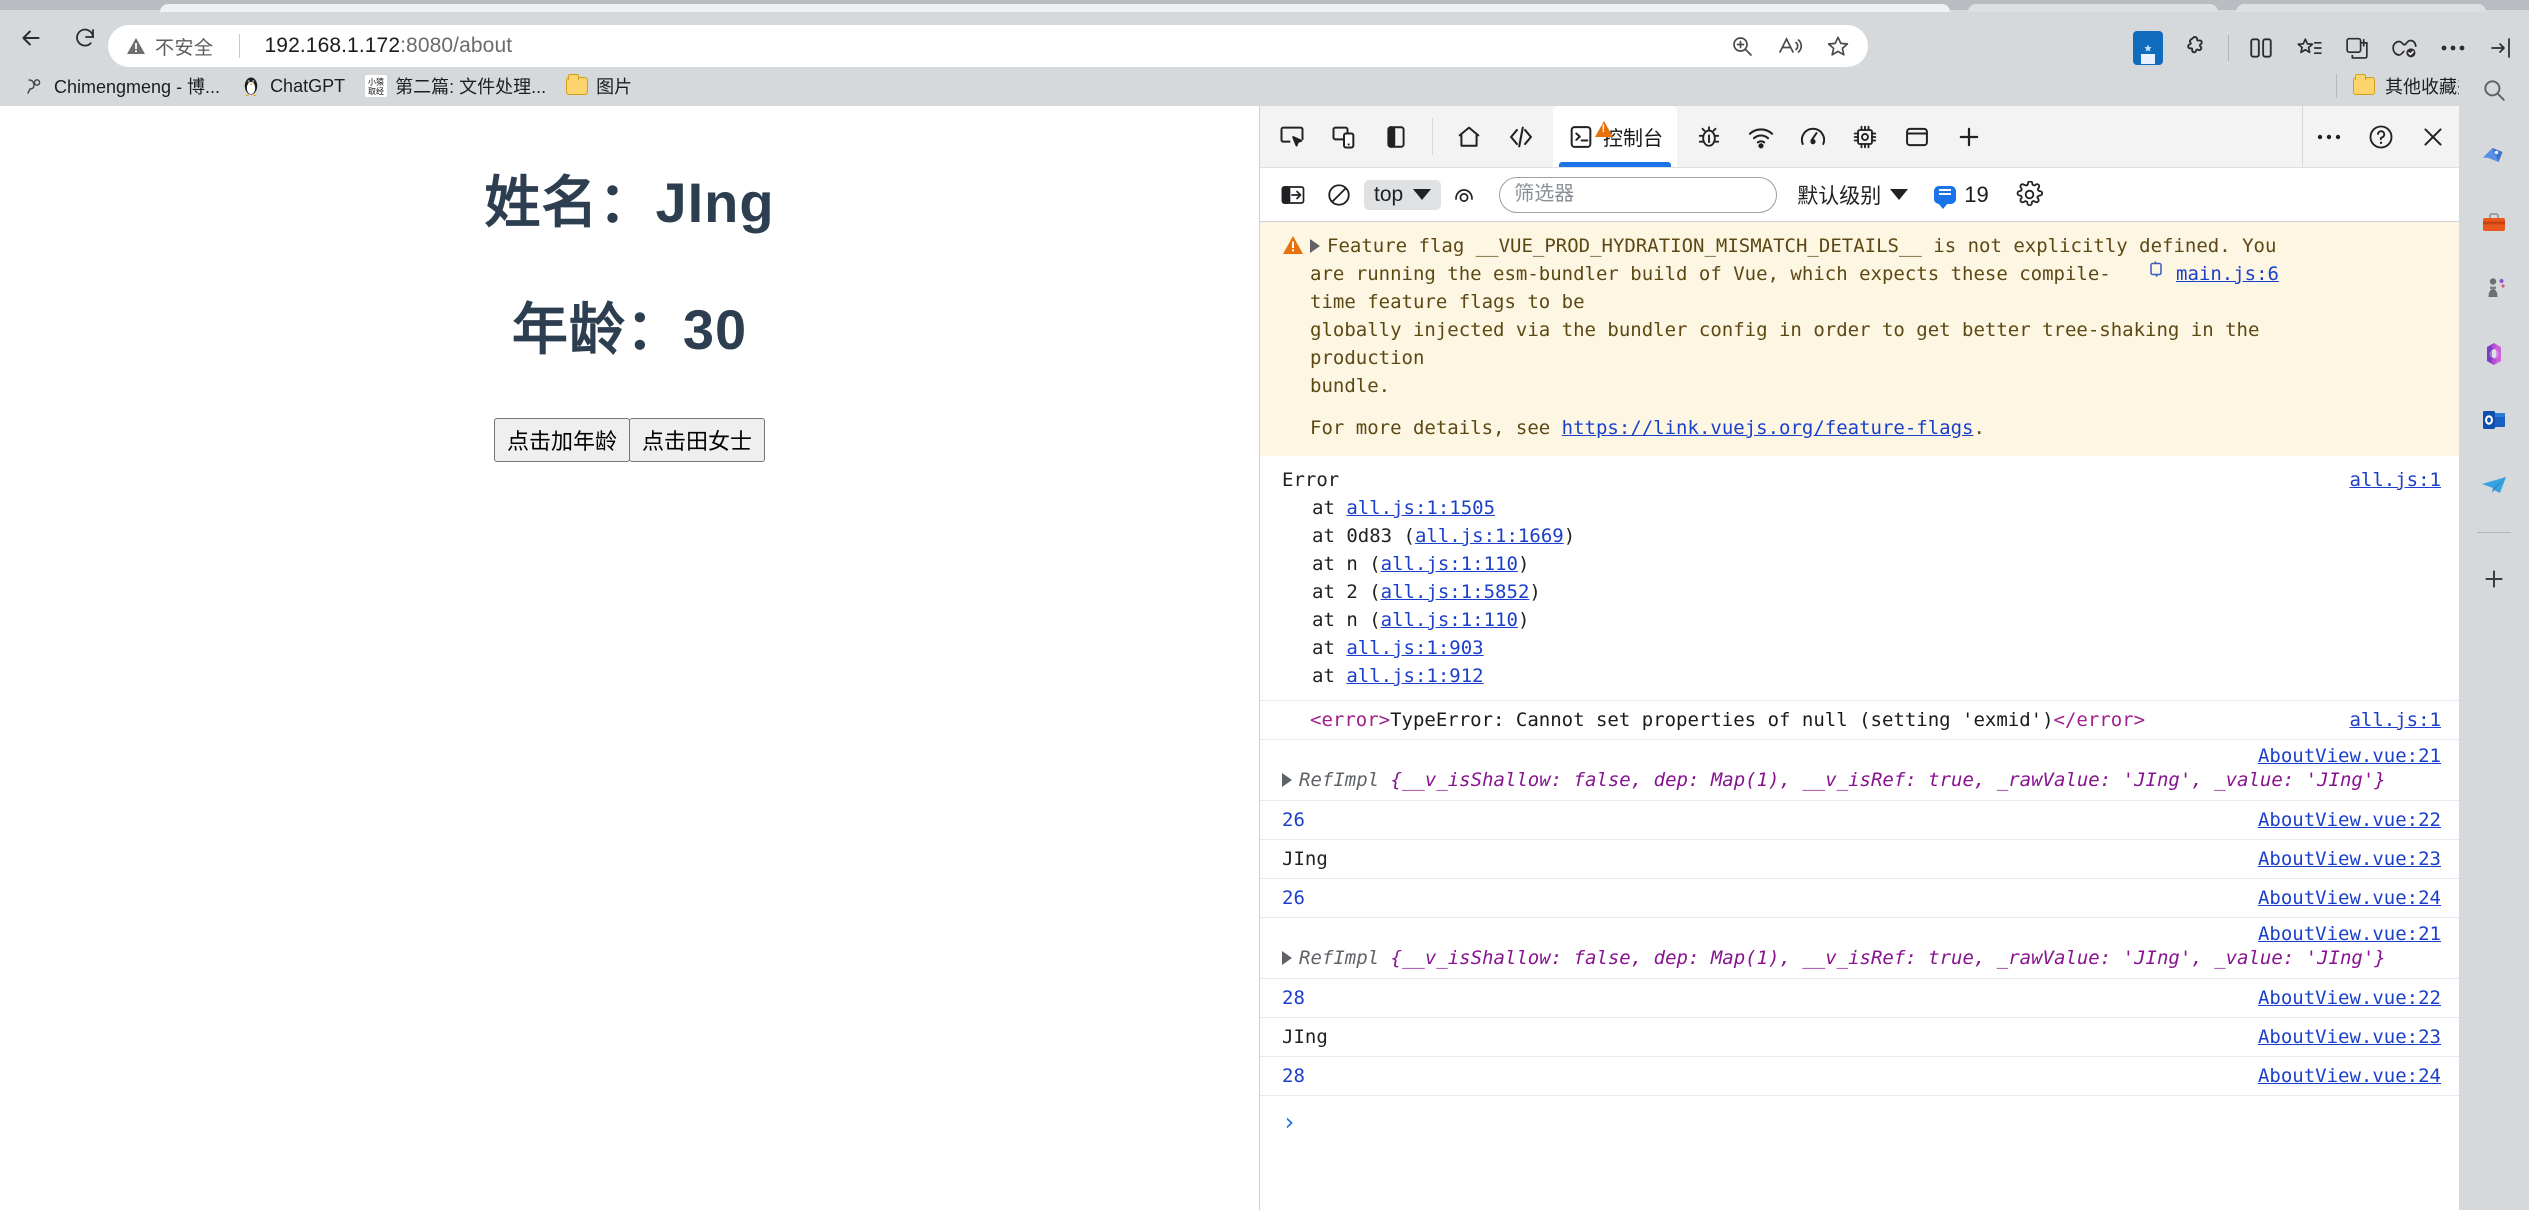 The image size is (2529, 1210). Describe the element at coordinates (1859, 898) in the screenshot. I see `console-log-entry: AboutView.vue:24 26` at that location.